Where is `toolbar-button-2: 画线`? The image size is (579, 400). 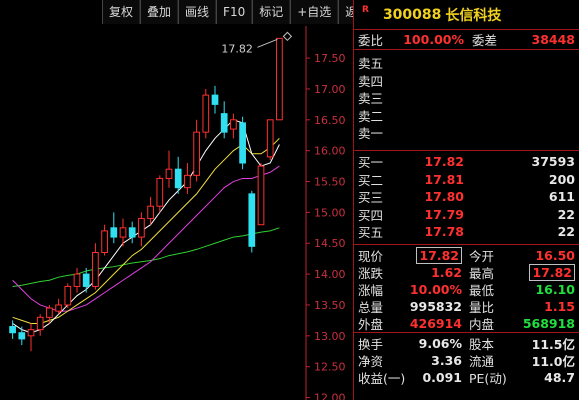 toolbar-button-2: 画线 is located at coordinates (197, 12).